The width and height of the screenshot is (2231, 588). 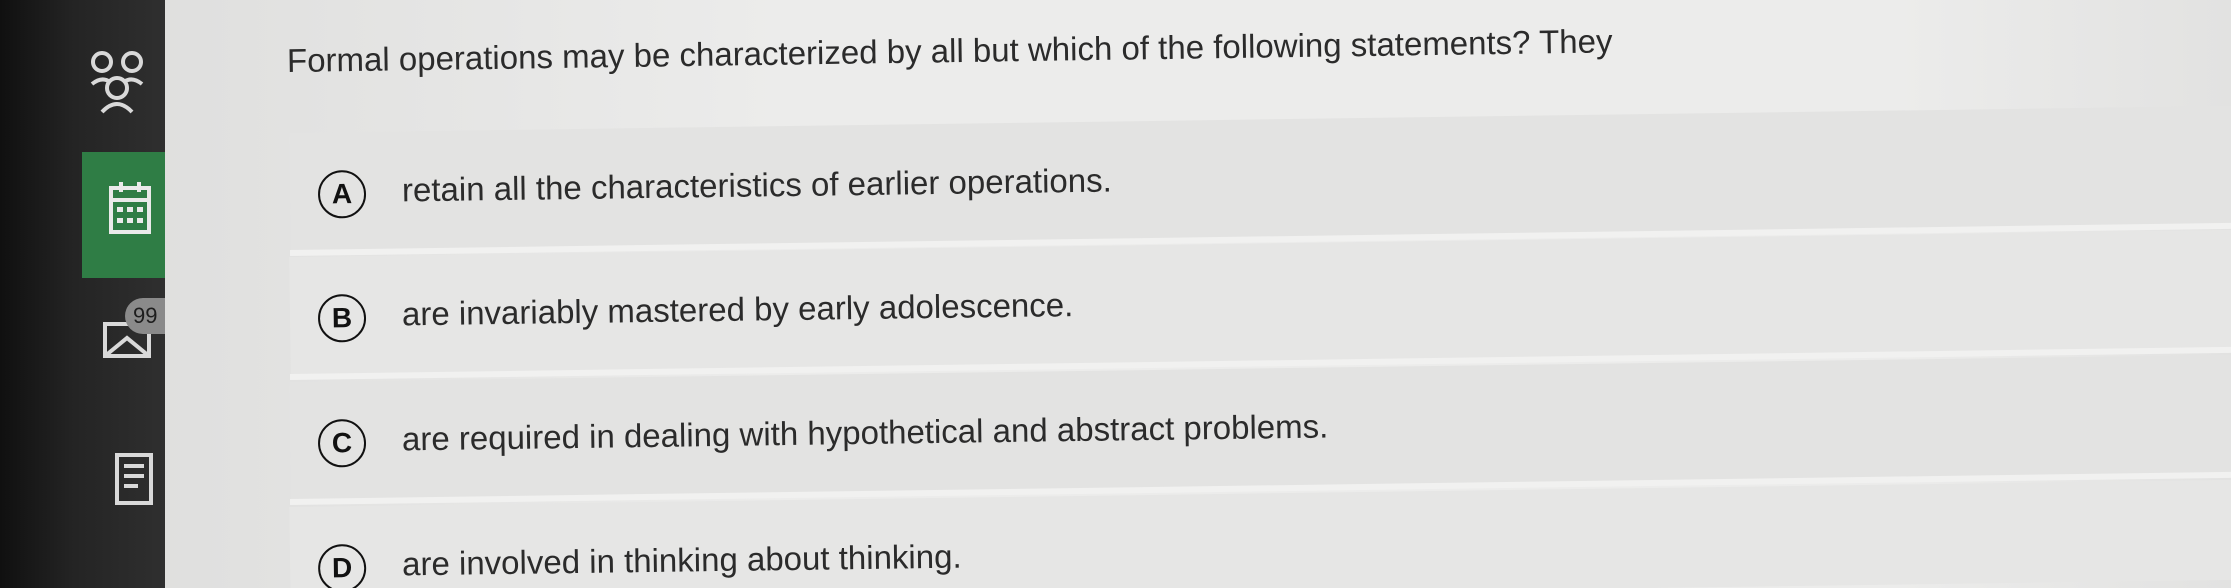 I want to click on option-letter: A, so click(x=342, y=194).